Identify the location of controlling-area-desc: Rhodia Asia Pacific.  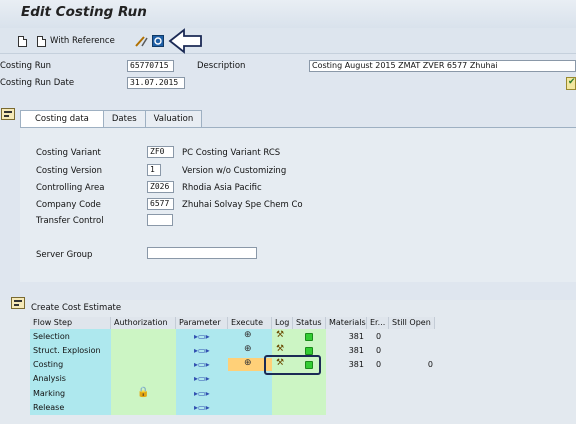
(222, 188).